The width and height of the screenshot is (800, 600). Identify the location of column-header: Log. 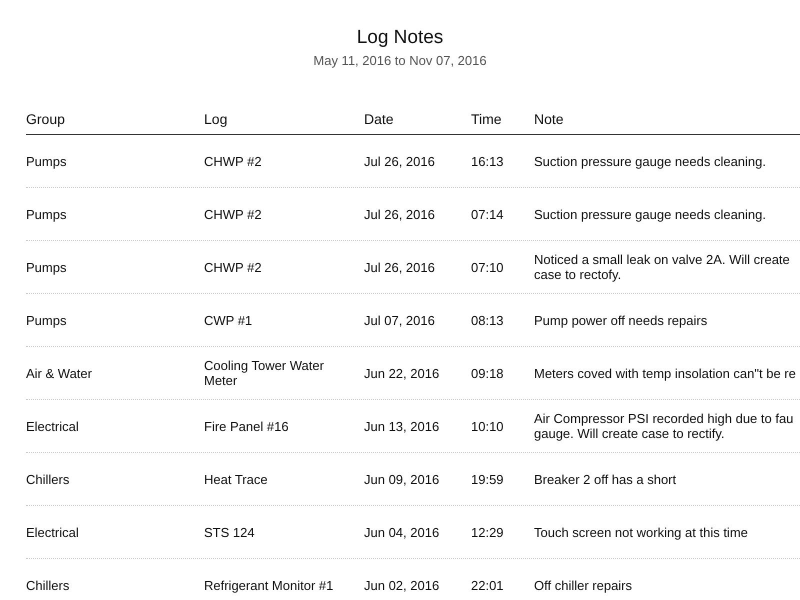
(216, 119).